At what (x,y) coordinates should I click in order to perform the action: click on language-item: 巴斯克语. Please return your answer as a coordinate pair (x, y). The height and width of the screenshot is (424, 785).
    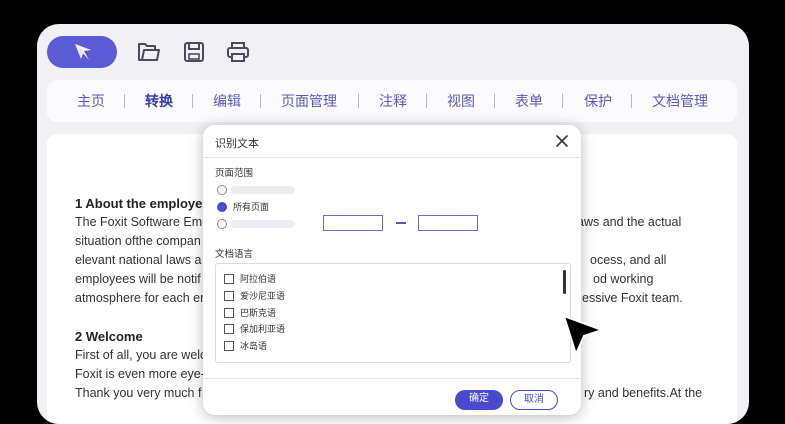
    Looking at the image, I should click on (250, 312).